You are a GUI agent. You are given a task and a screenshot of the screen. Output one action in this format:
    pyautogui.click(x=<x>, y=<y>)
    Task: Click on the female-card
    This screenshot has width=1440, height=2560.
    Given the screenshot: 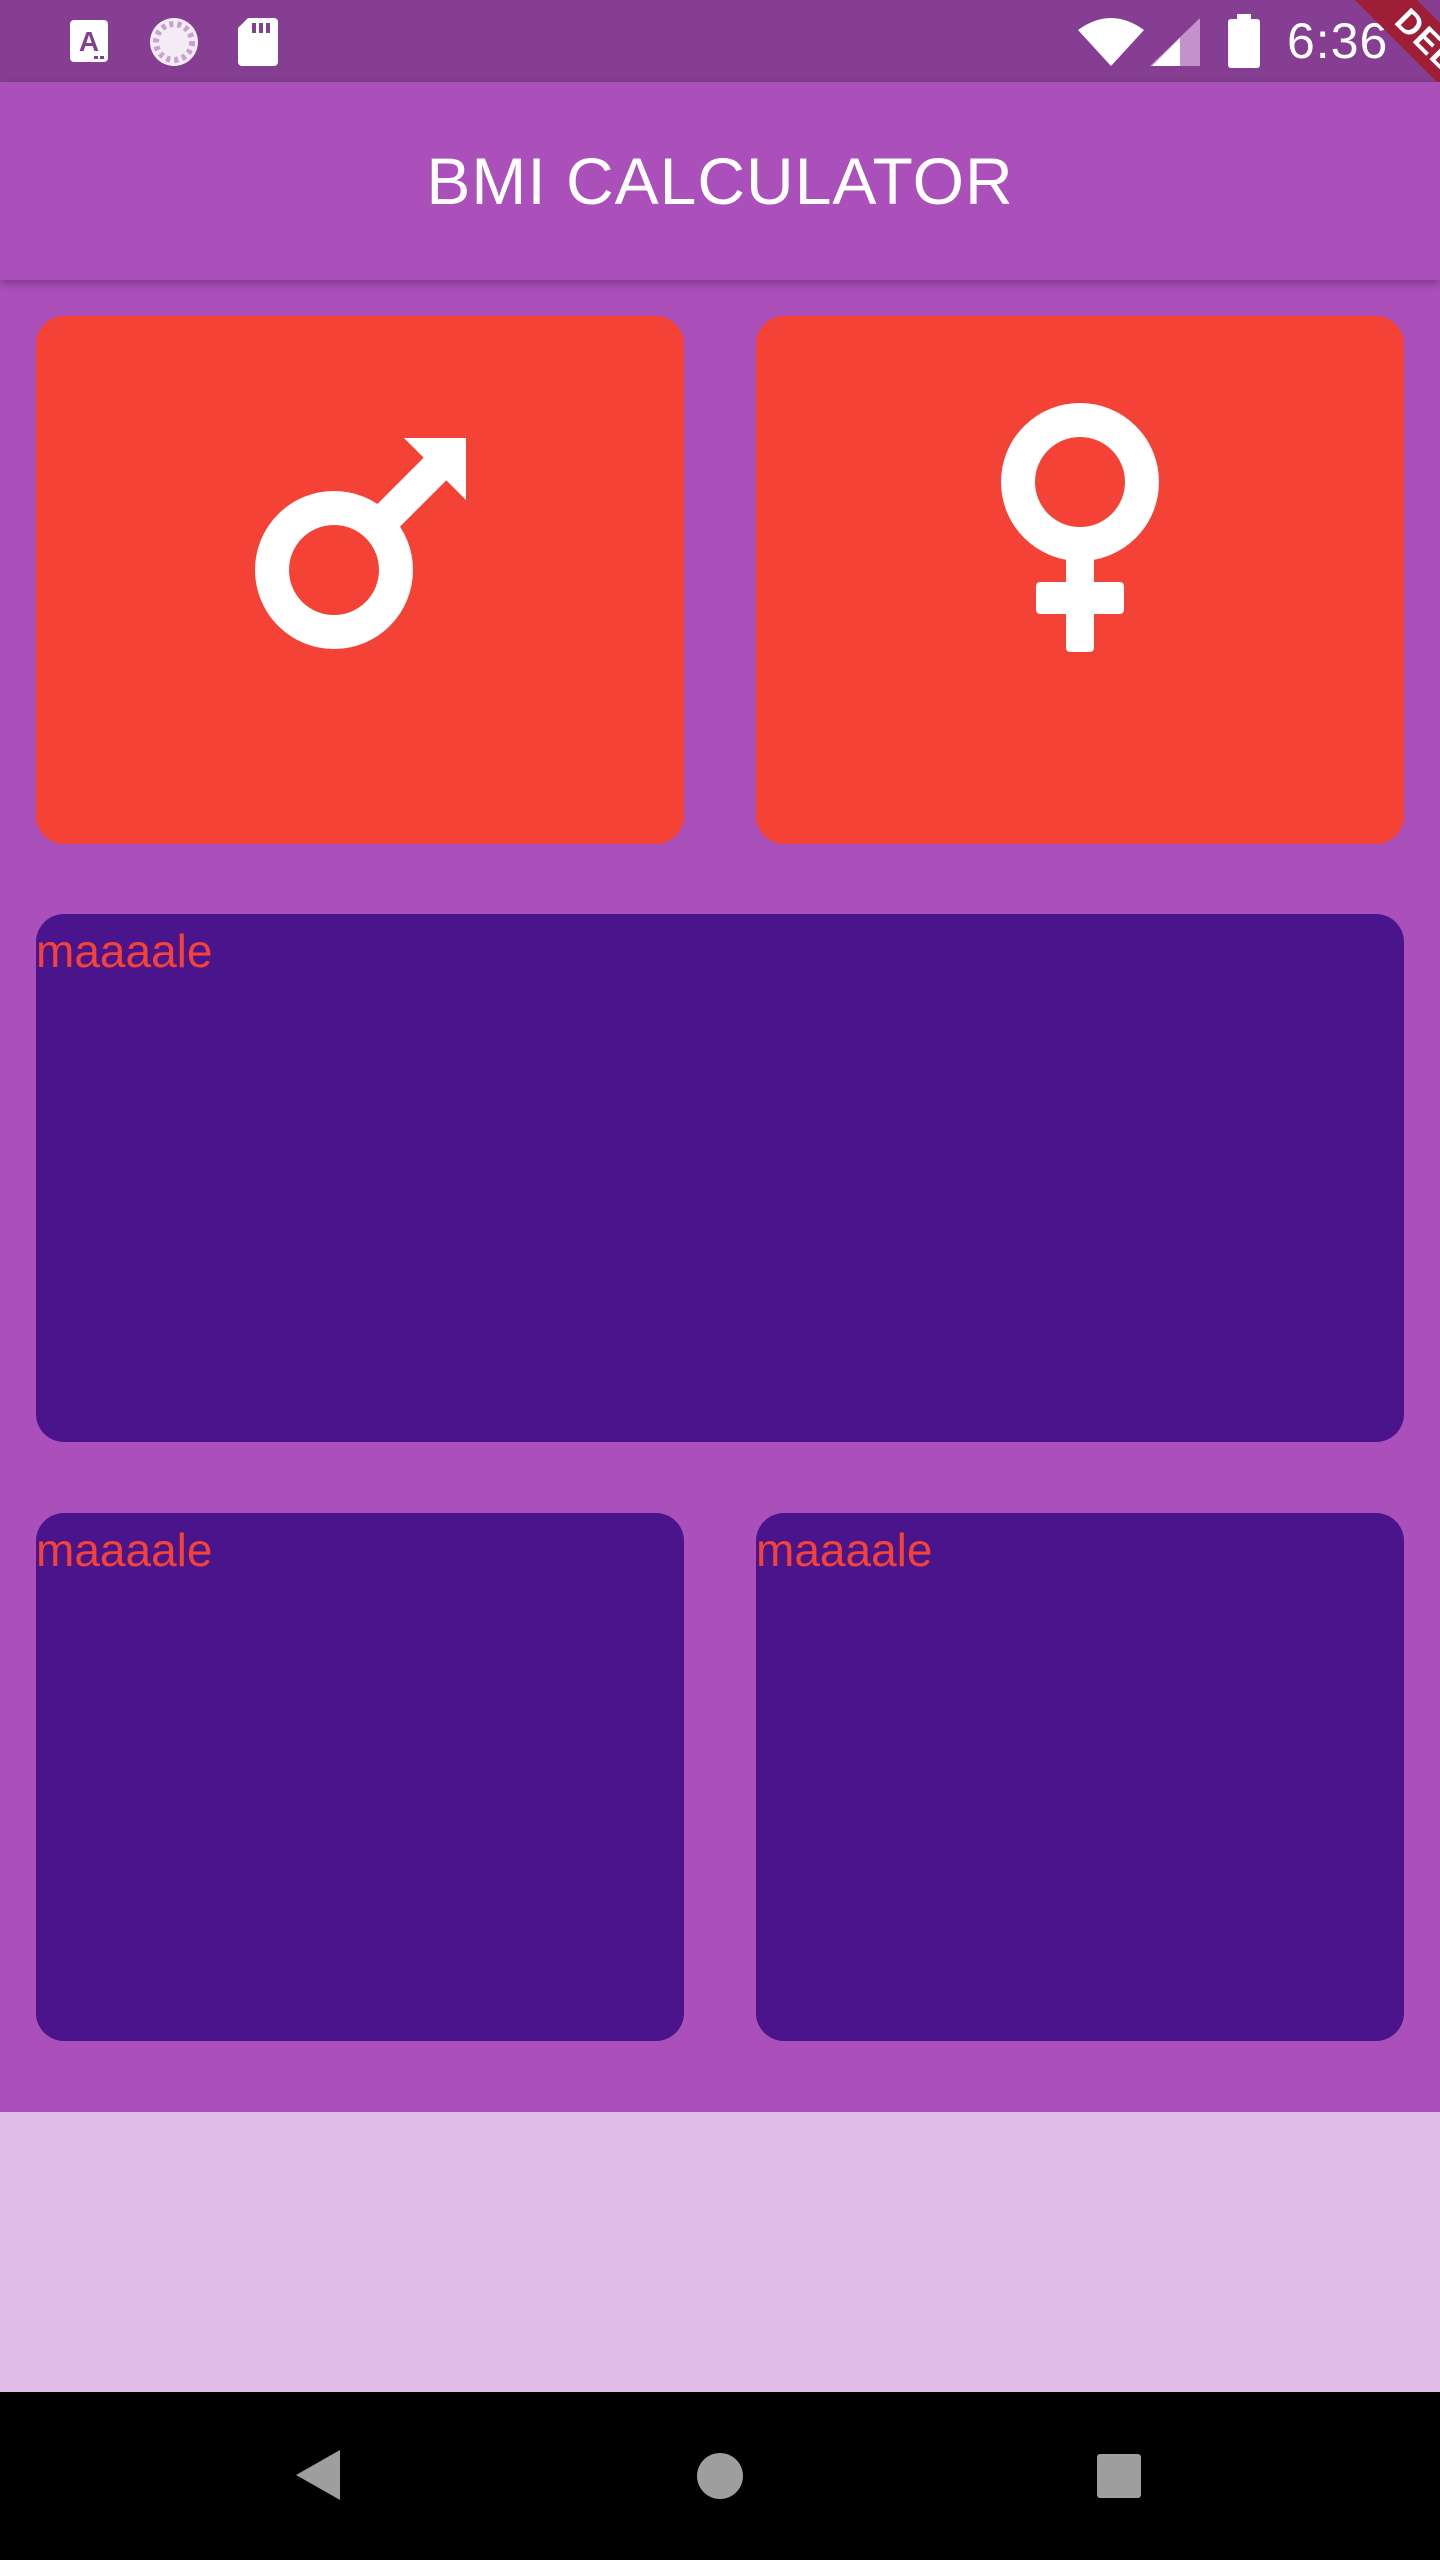 What is the action you would take?
    pyautogui.click(x=1080, y=580)
    